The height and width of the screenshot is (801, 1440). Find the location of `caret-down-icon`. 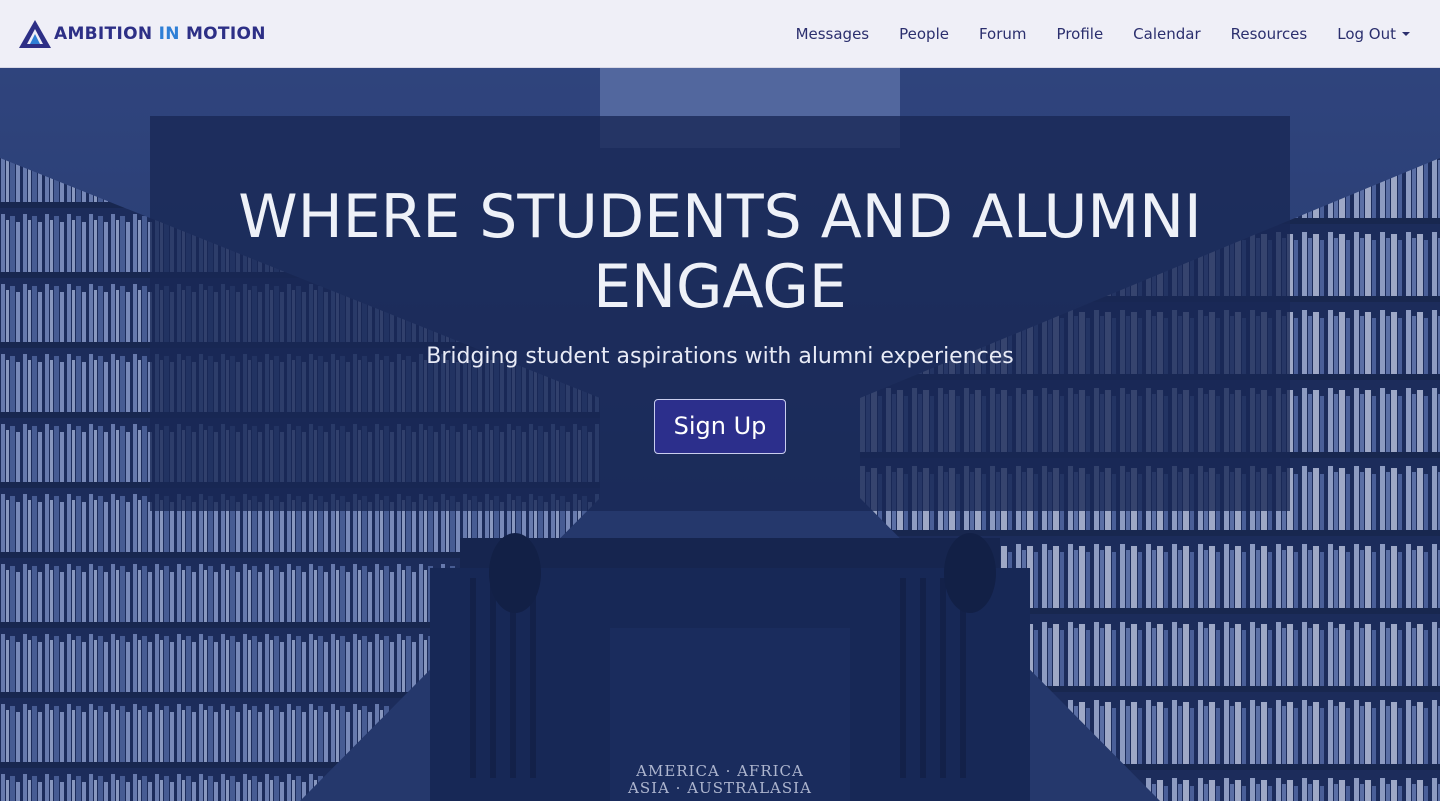

caret-down-icon is located at coordinates (1406, 33).